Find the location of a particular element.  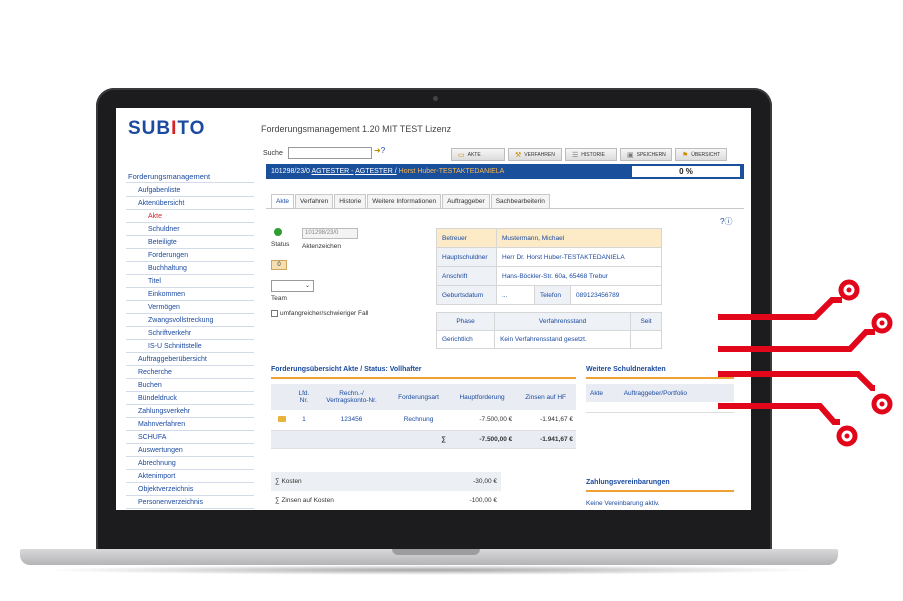

search-go-icon: ➜? is located at coordinates (379, 150).